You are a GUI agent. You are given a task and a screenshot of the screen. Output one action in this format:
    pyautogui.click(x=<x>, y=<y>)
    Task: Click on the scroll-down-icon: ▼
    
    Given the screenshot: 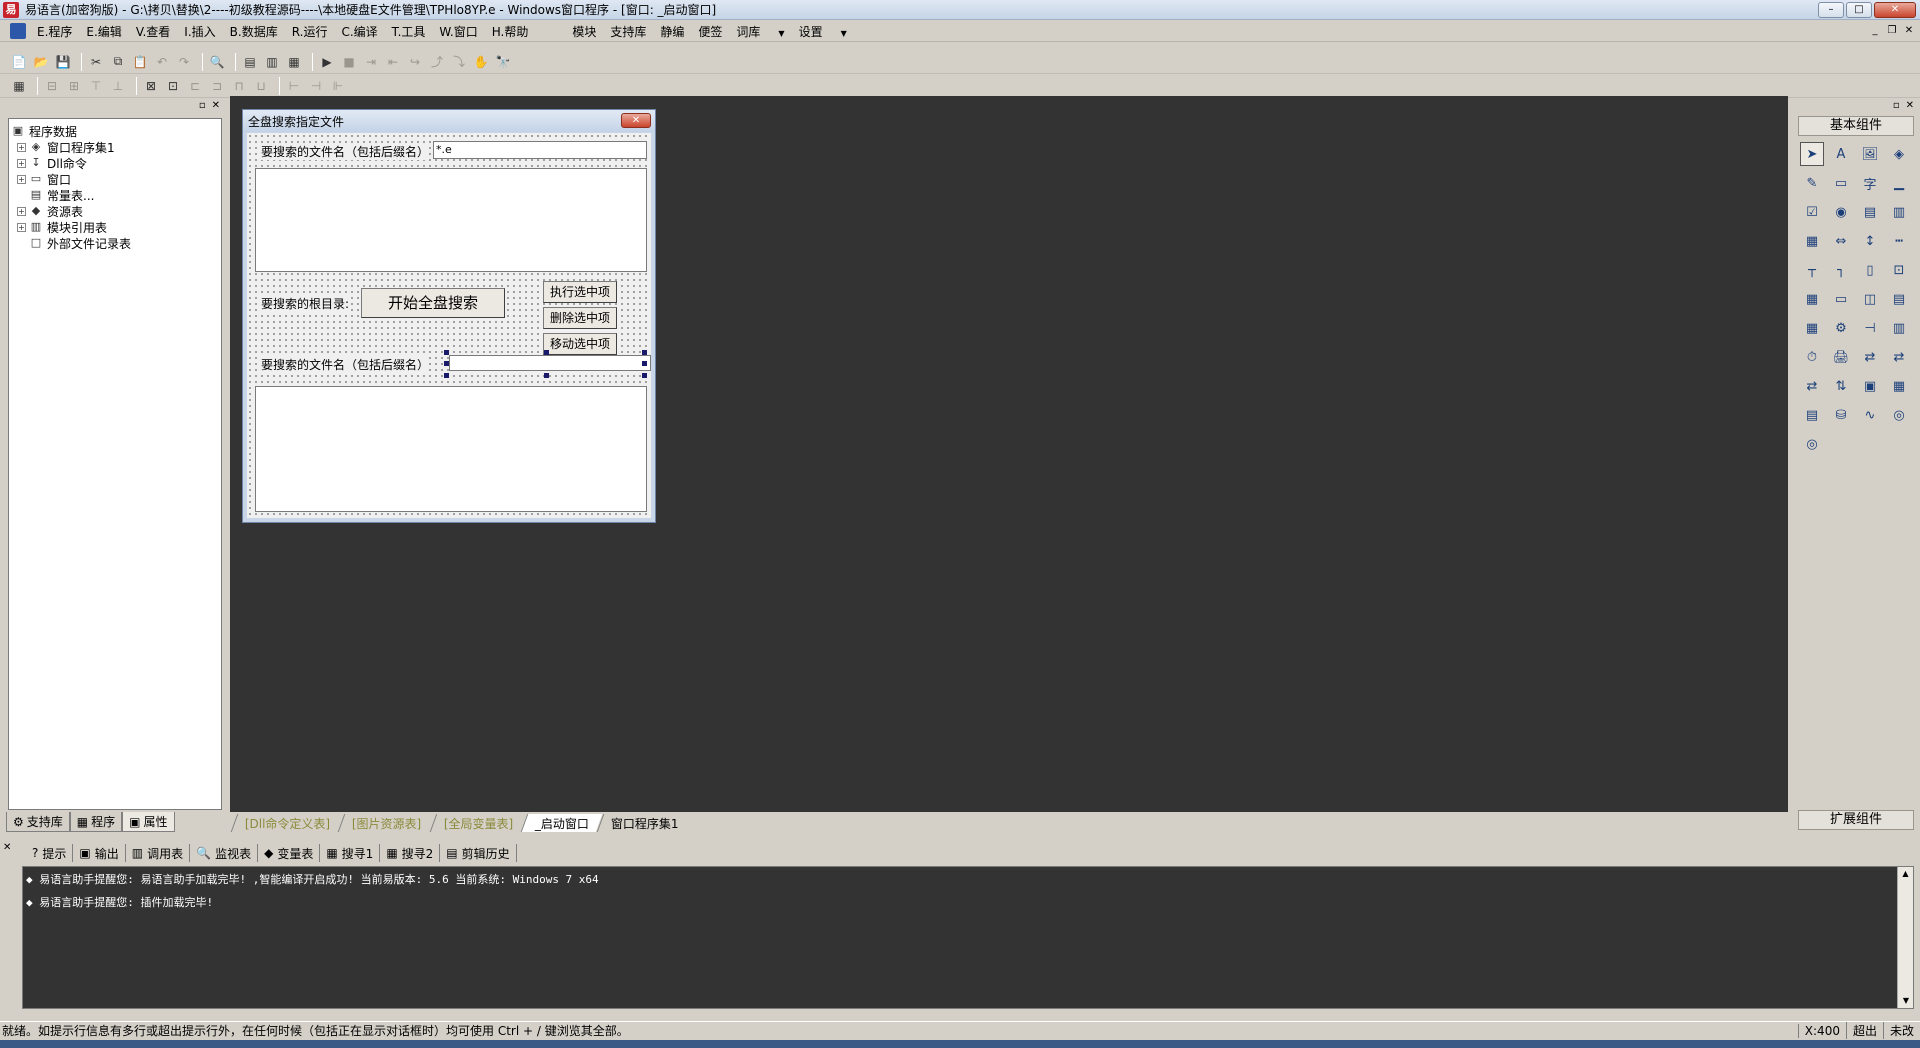 What is the action you would take?
    pyautogui.click(x=1906, y=1001)
    